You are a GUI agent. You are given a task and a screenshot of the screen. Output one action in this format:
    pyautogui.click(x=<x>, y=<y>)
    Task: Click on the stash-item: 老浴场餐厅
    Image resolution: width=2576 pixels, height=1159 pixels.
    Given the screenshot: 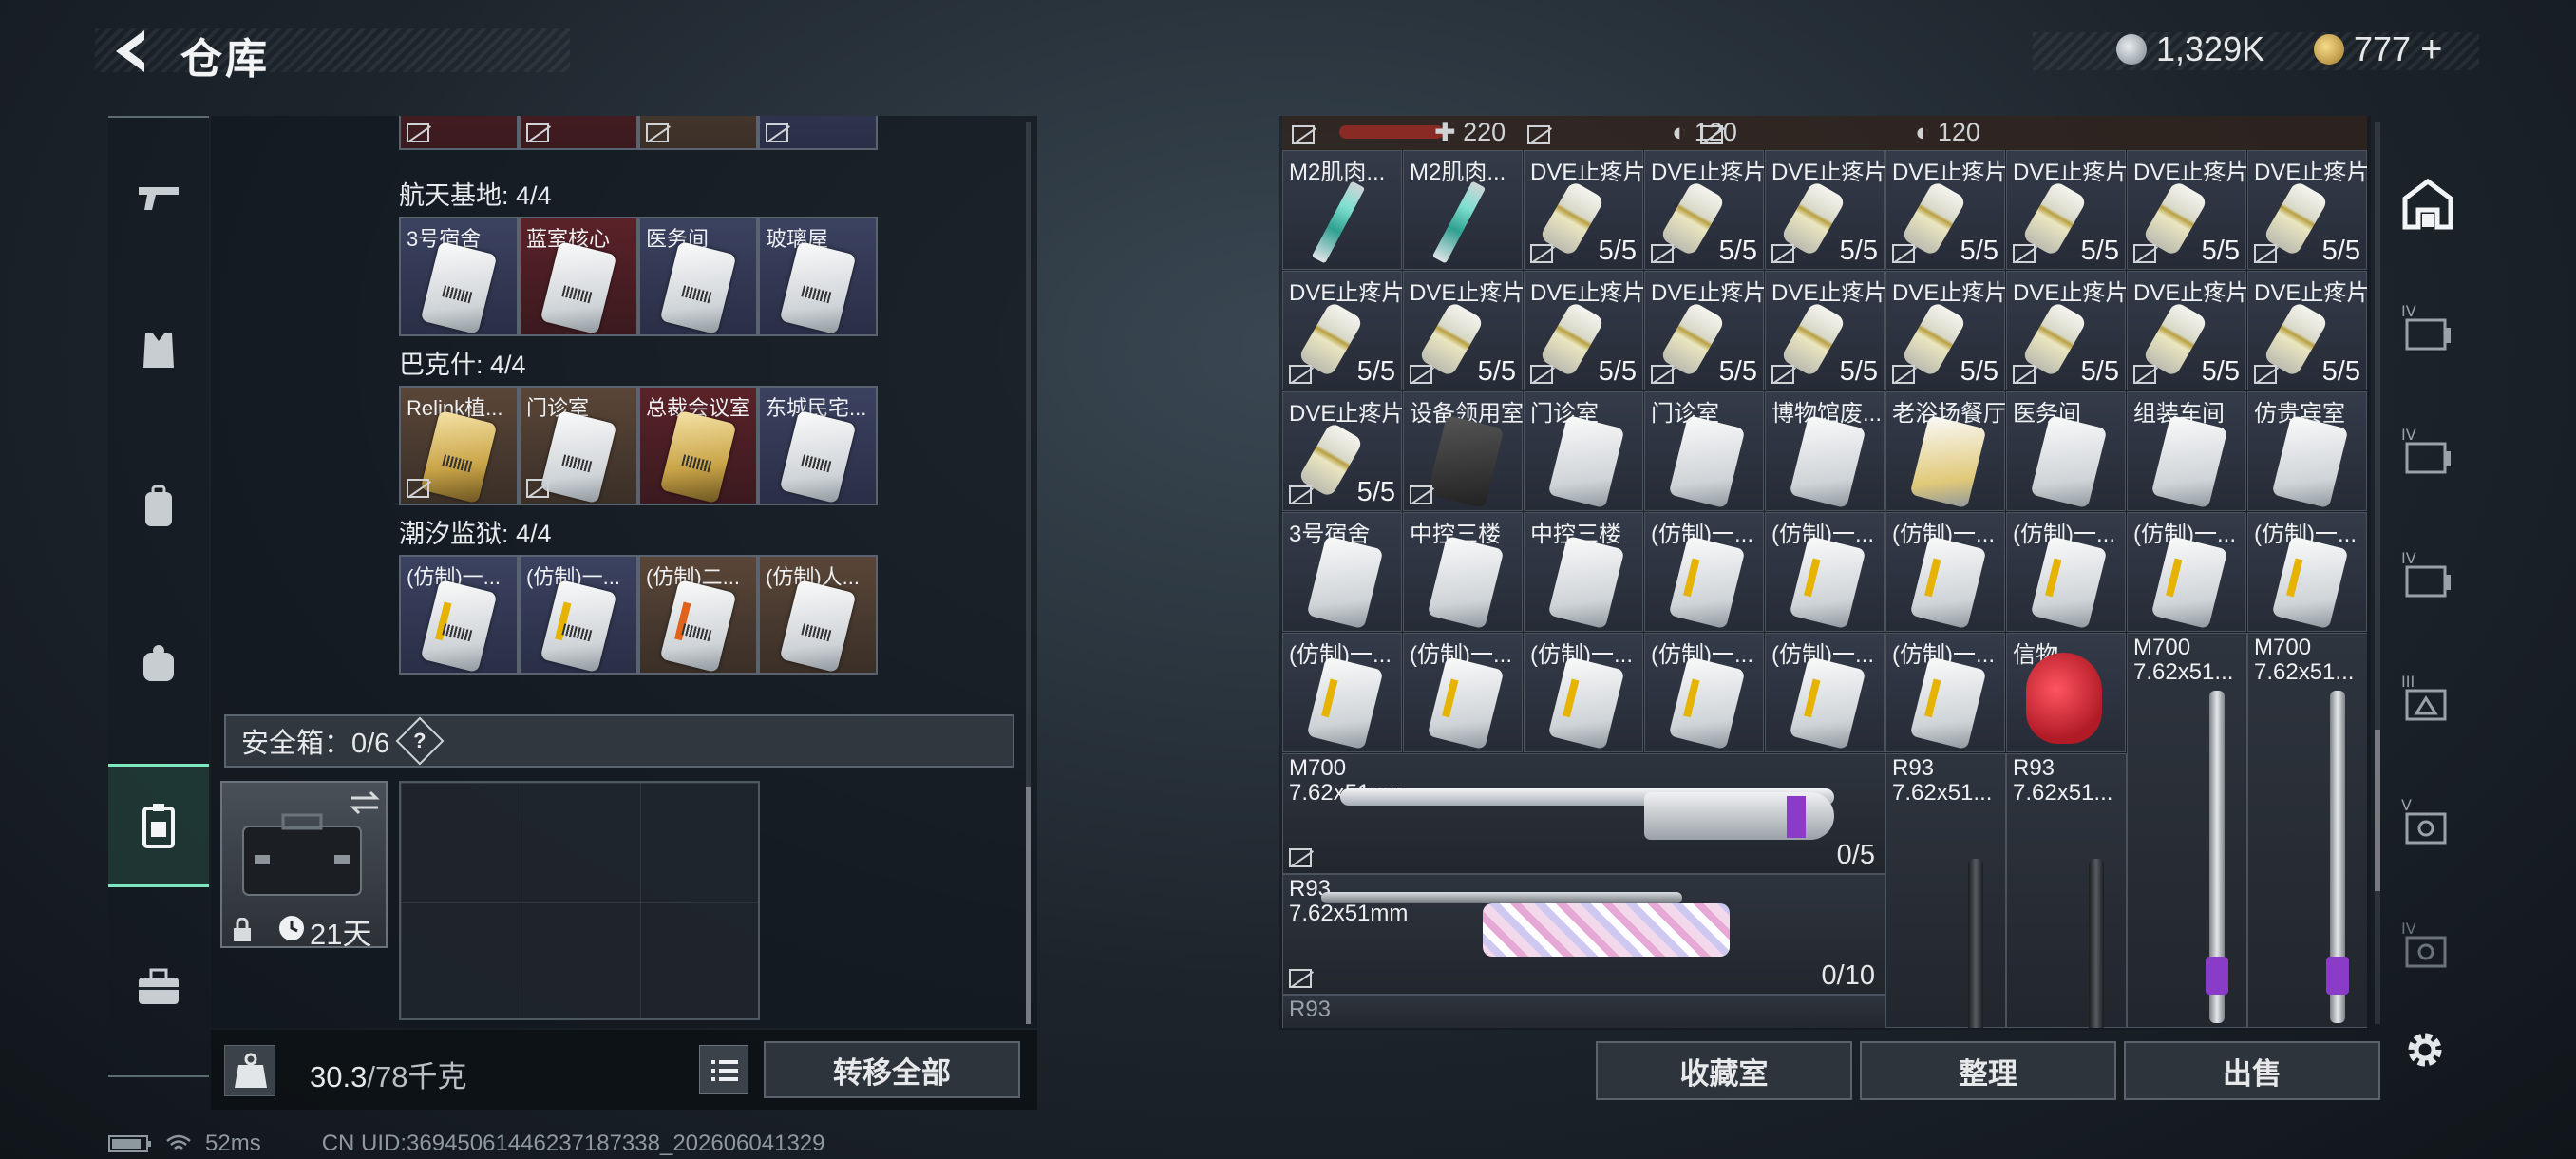 What is the action you would take?
    pyautogui.click(x=1946, y=451)
    